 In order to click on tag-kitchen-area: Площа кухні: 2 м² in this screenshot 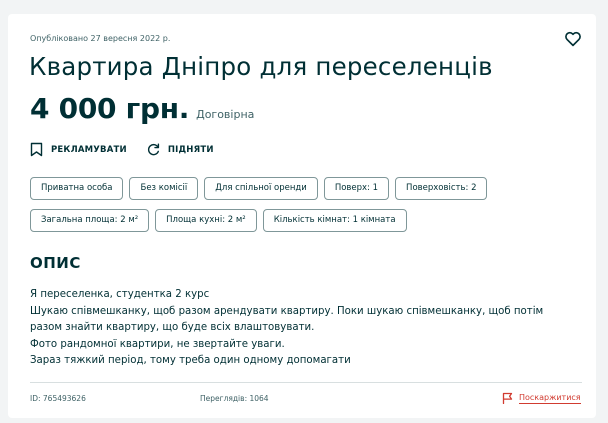, I will do `click(206, 220)`.